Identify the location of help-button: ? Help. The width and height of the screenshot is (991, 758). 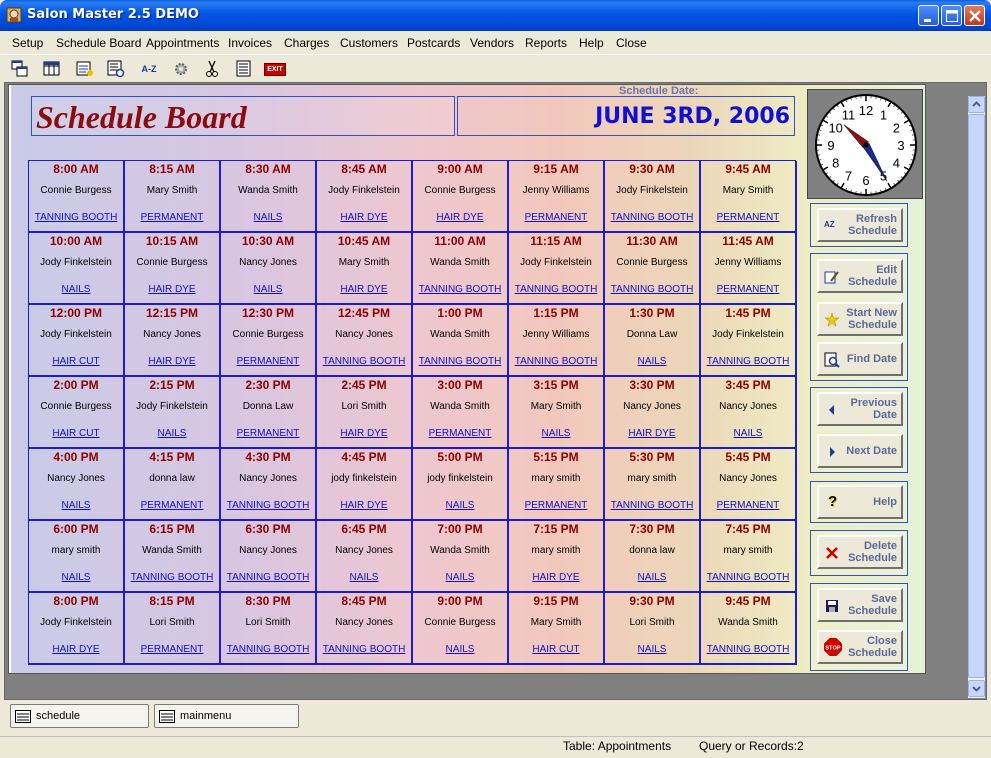
(860, 502).